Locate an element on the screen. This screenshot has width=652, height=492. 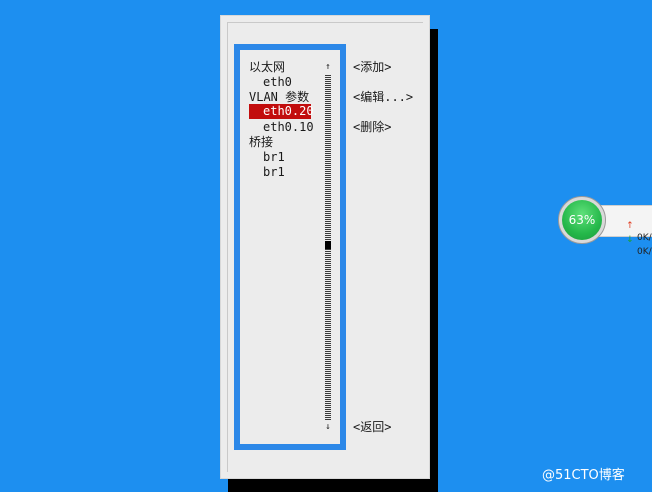
list-item-eth0-20: eth0.20 is located at coordinates (281, 111).